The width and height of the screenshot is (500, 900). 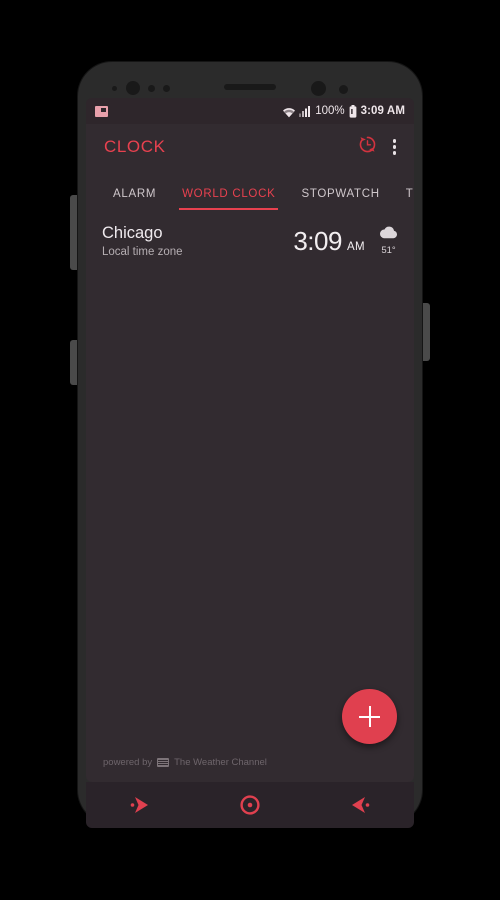 I want to click on earpiece-speaker, so click(x=250, y=87).